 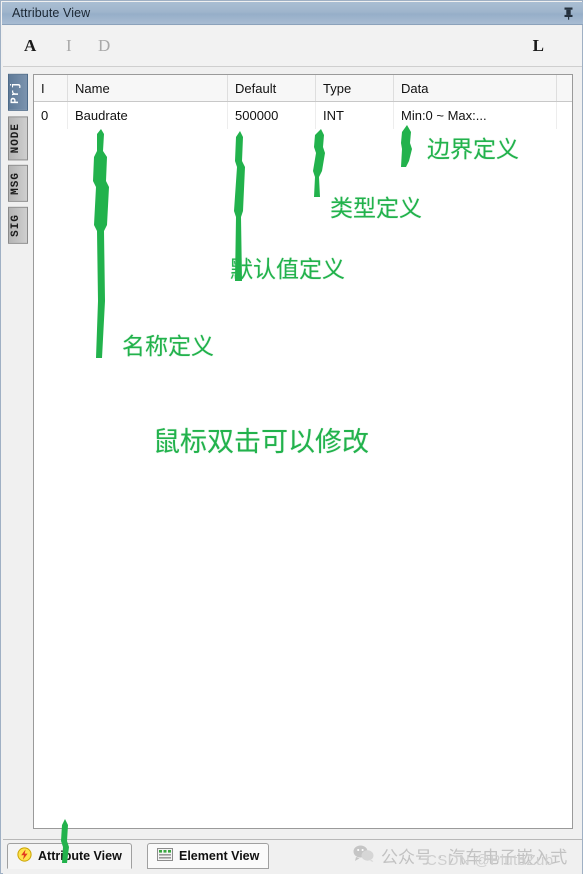 I want to click on side-tab-prj: Prj, so click(x=18, y=92).